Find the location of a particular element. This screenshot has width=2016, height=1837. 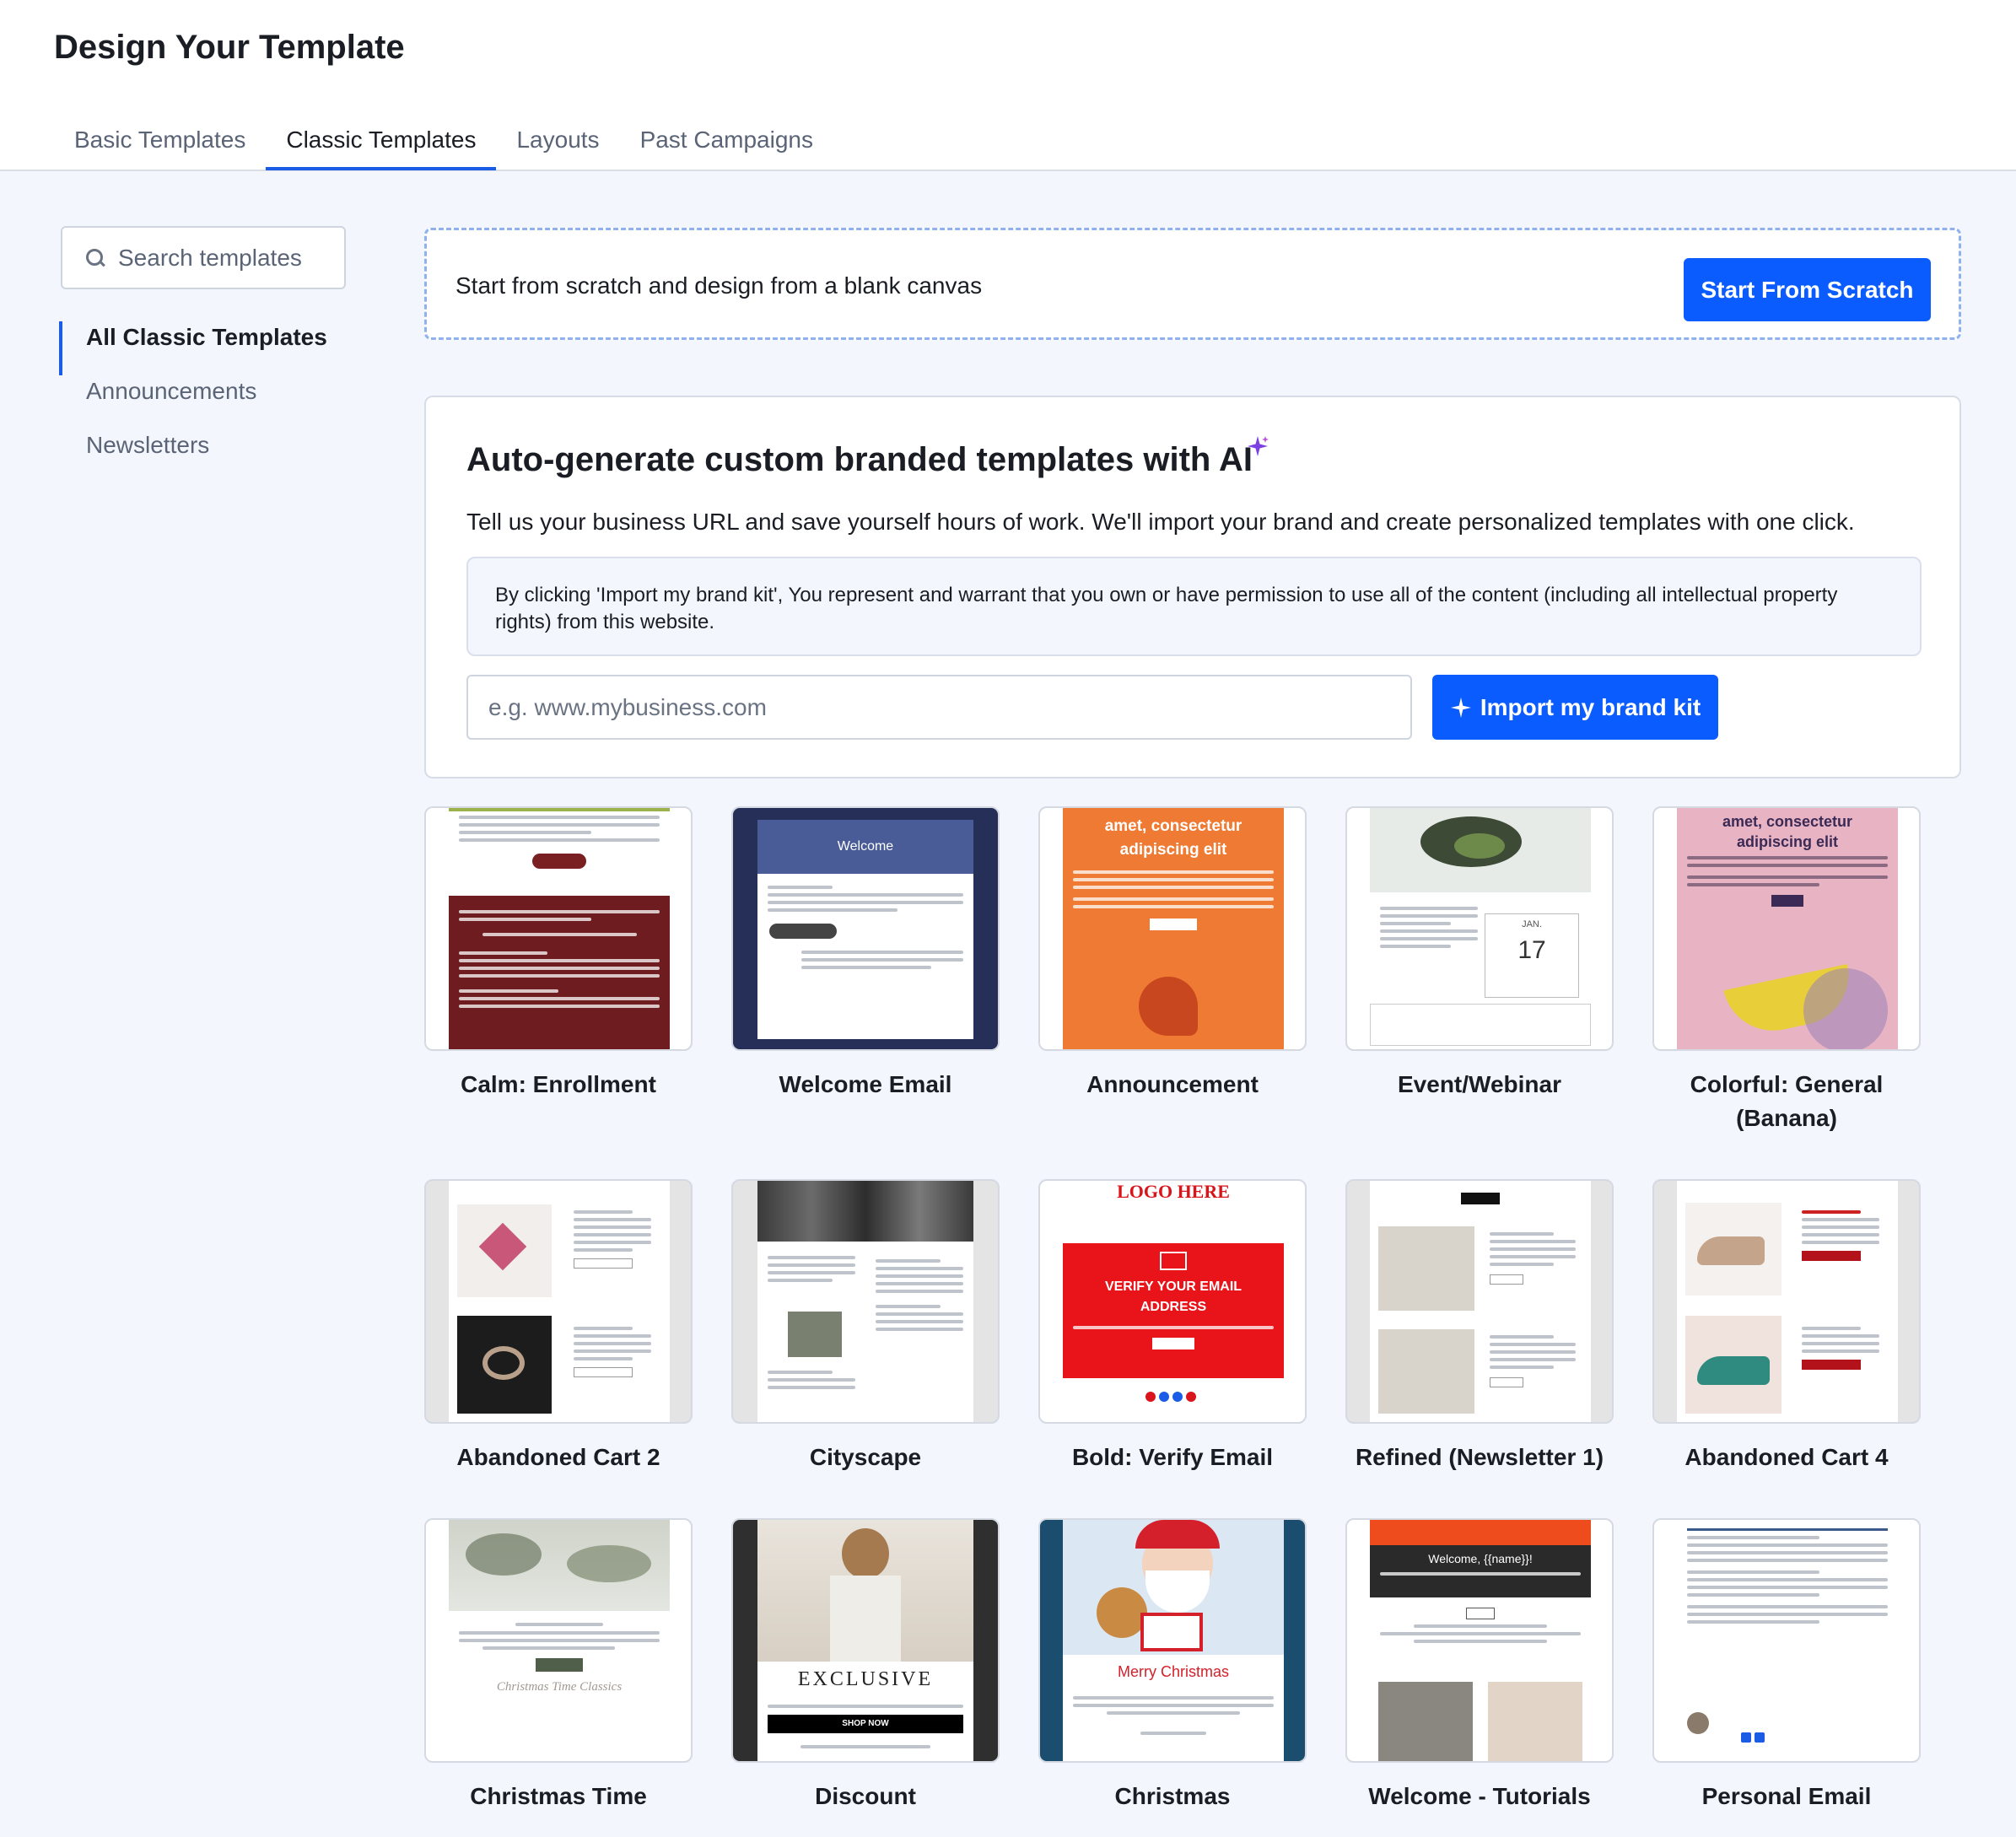

tab-classic-templates: Classic Templates is located at coordinates (381, 145).